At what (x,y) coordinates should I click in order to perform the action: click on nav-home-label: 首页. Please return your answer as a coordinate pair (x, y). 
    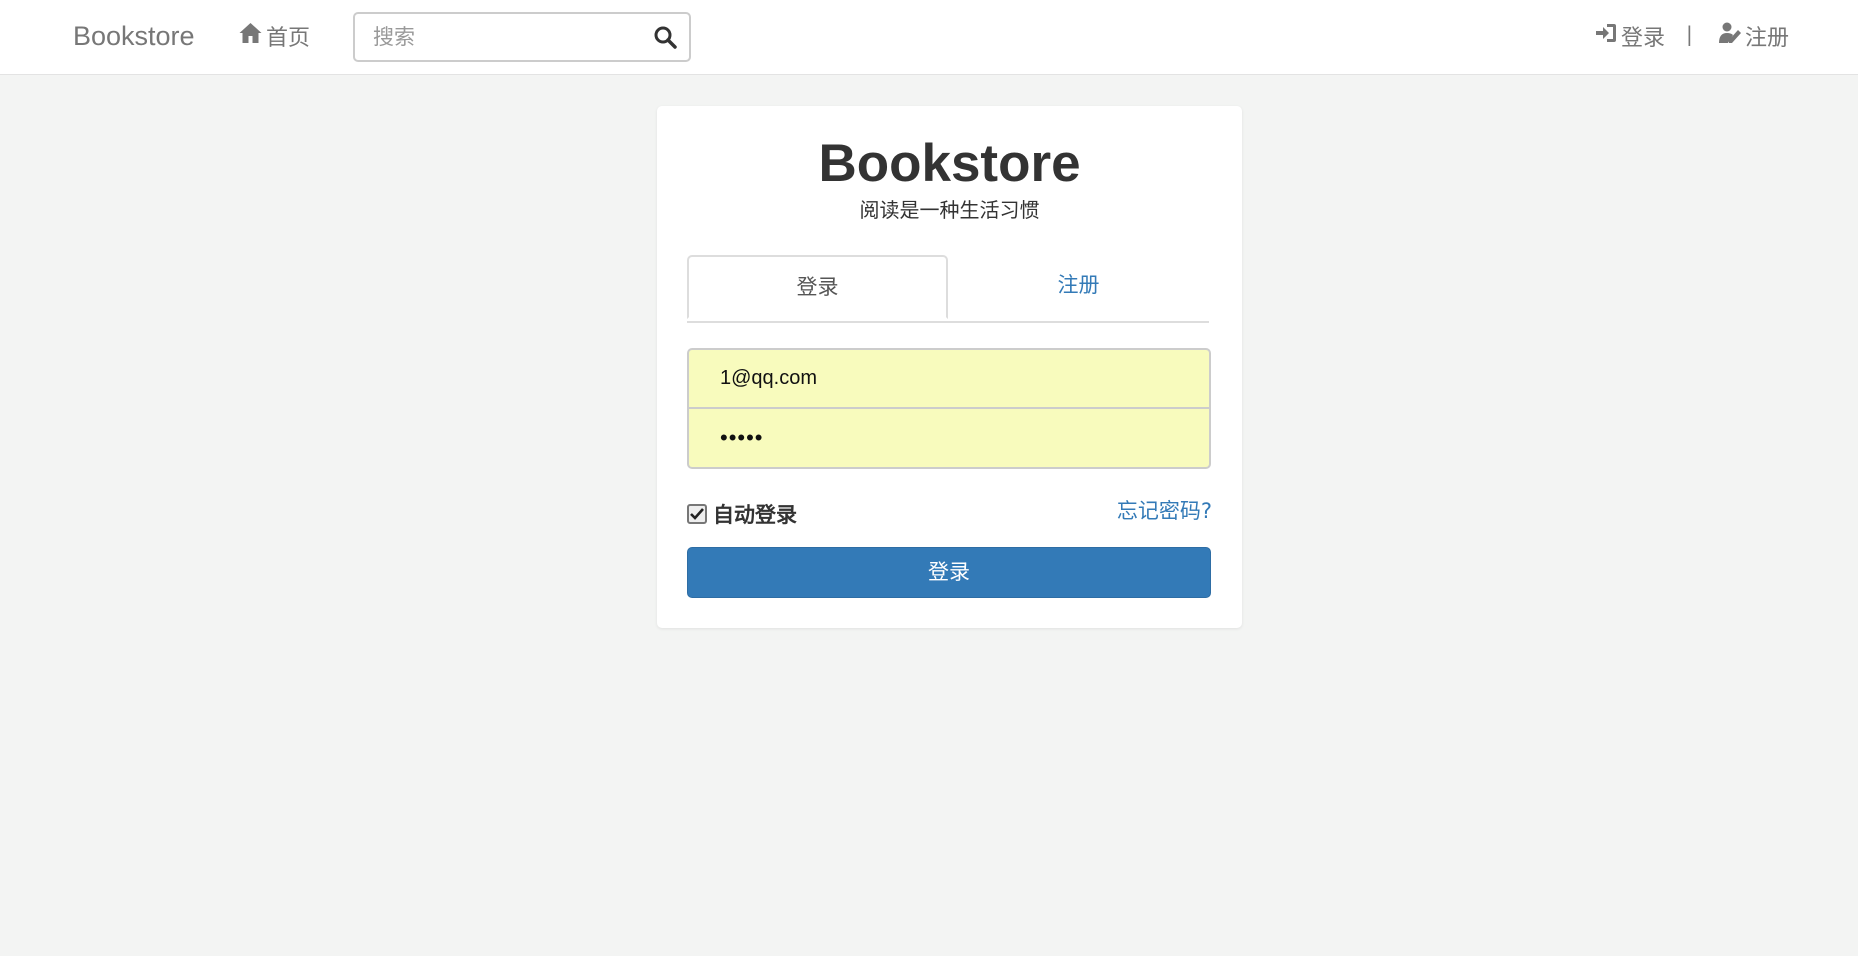
    Looking at the image, I should click on (288, 38).